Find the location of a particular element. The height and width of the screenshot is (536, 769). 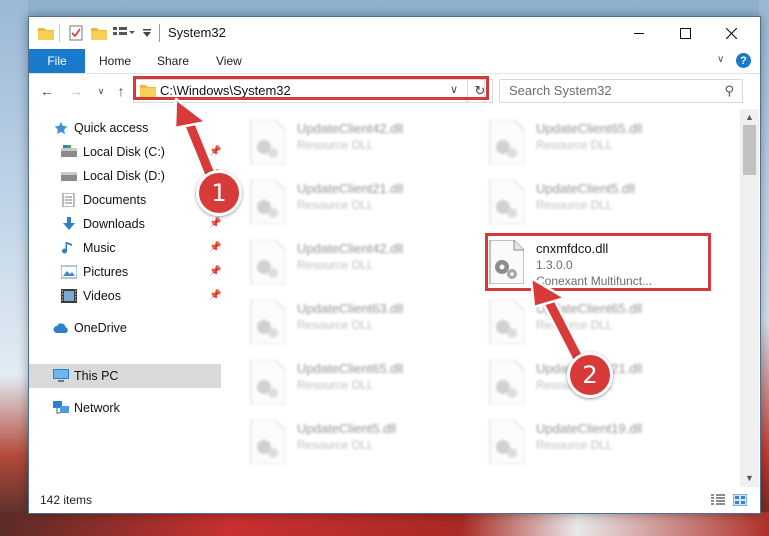

search-icon: ⚲ is located at coordinates (729, 90).